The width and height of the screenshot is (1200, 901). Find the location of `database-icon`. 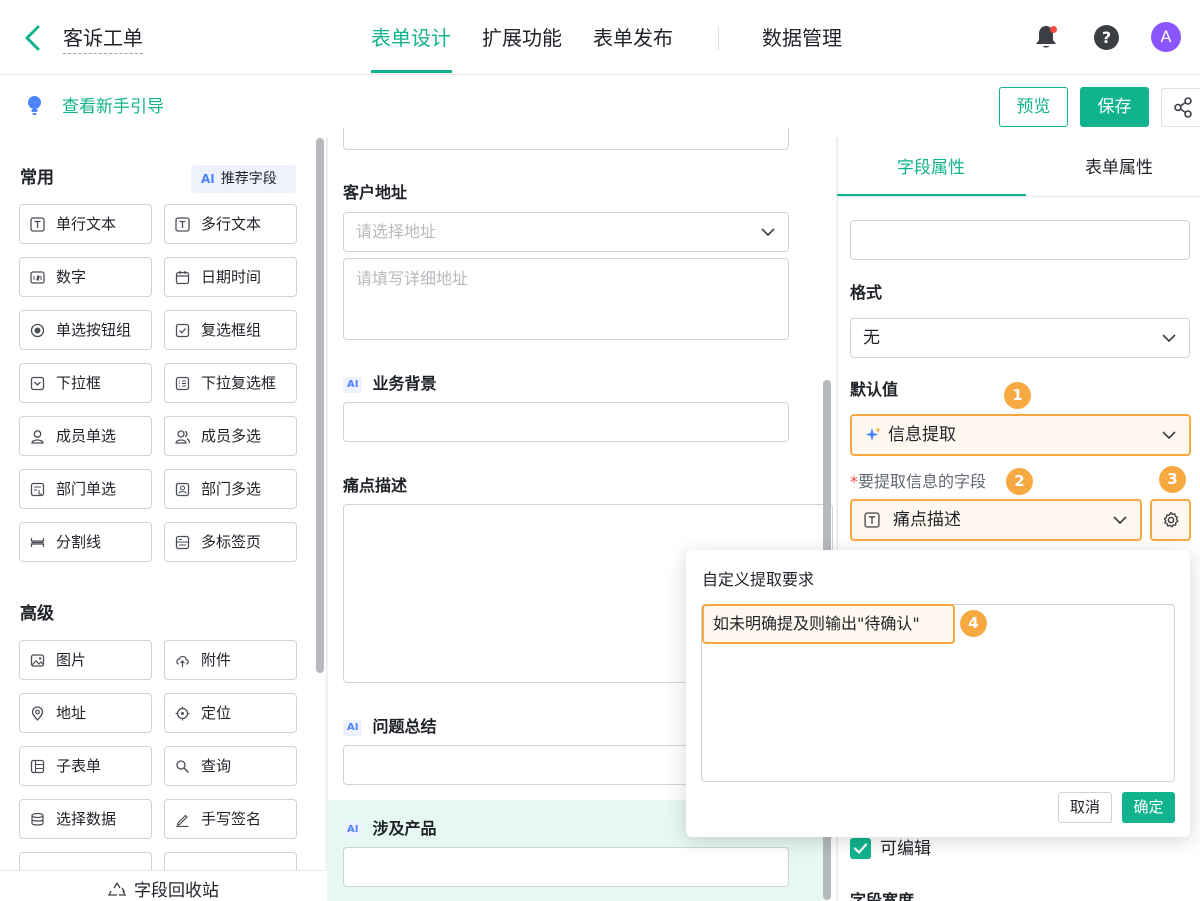

database-icon is located at coordinates (37, 819).